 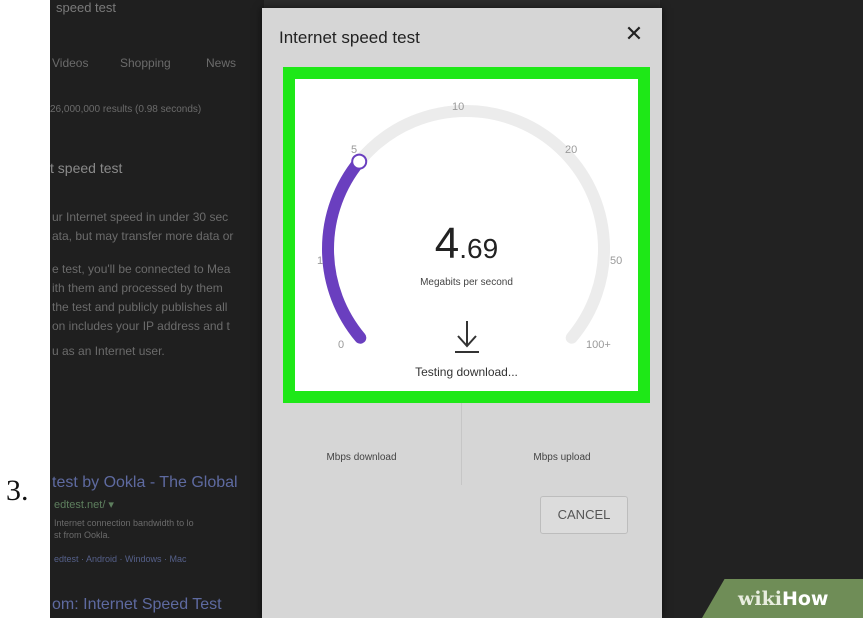 What do you see at coordinates (760, 599) in the screenshot?
I see `watermark-wiki: wiki` at bounding box center [760, 599].